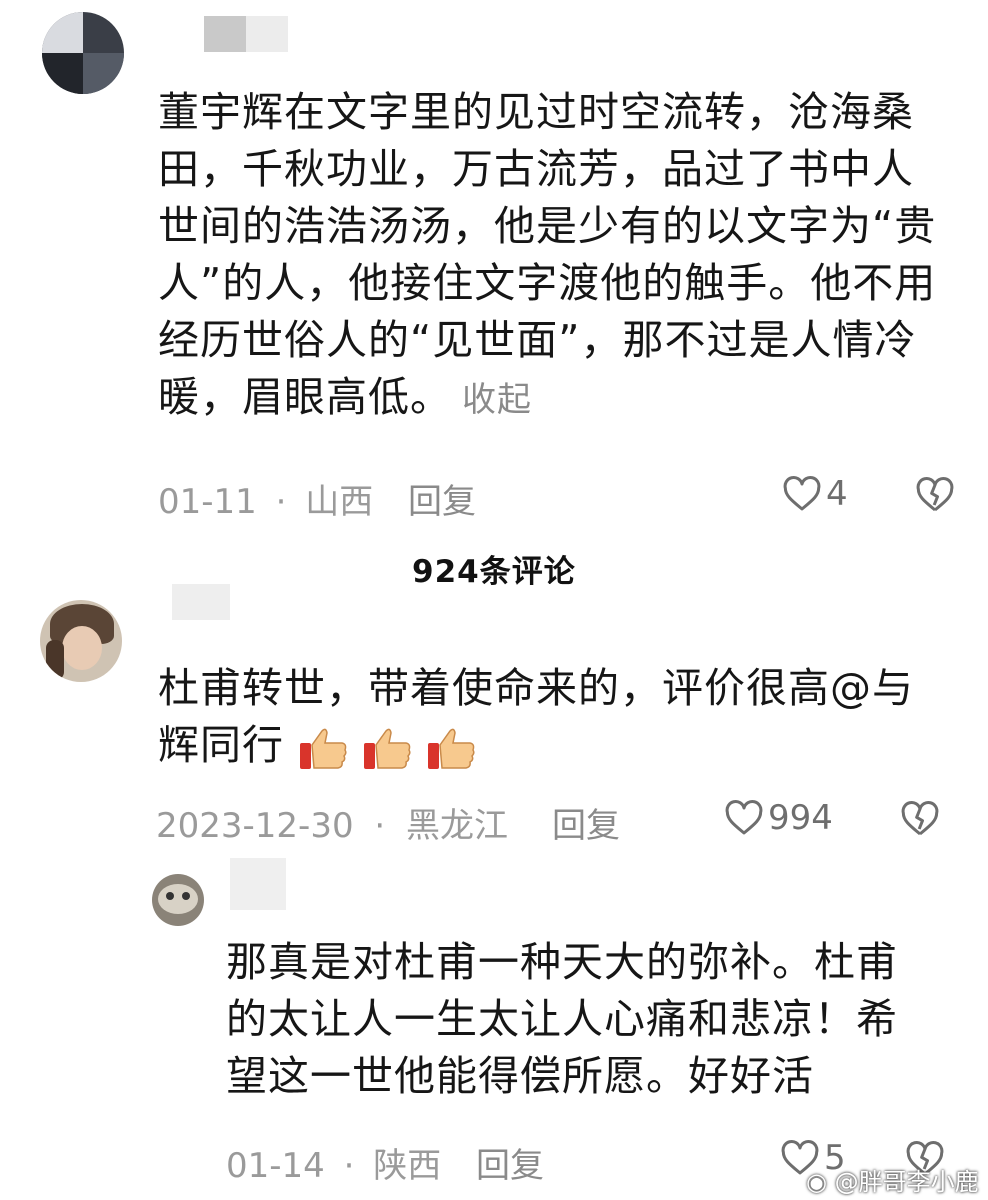  What do you see at coordinates (266, 502) in the screenshot?
I see `comment-meta: 01-11 · 山西` at bounding box center [266, 502].